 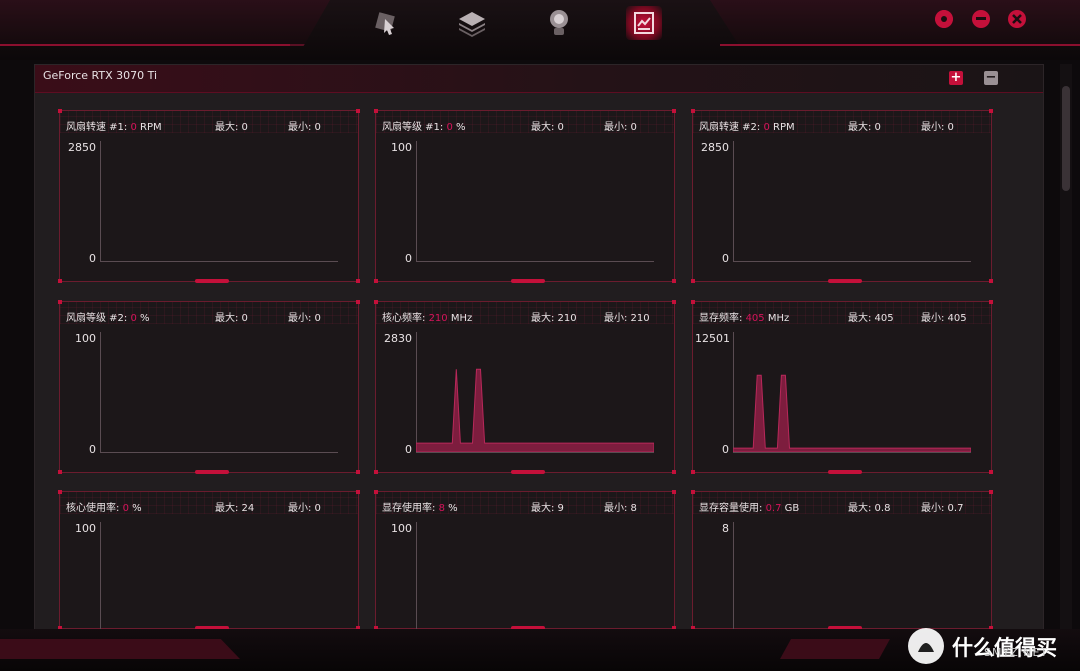 What do you see at coordinates (461, 318) in the screenshot?
I see `metric-unit: MHz` at bounding box center [461, 318].